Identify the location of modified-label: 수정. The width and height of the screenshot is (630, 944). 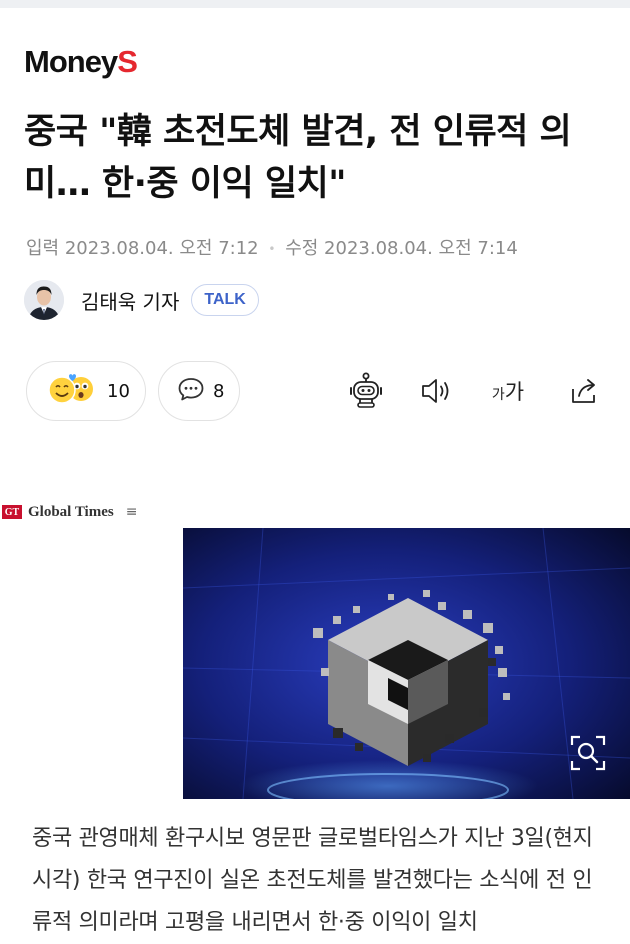
(302, 248).